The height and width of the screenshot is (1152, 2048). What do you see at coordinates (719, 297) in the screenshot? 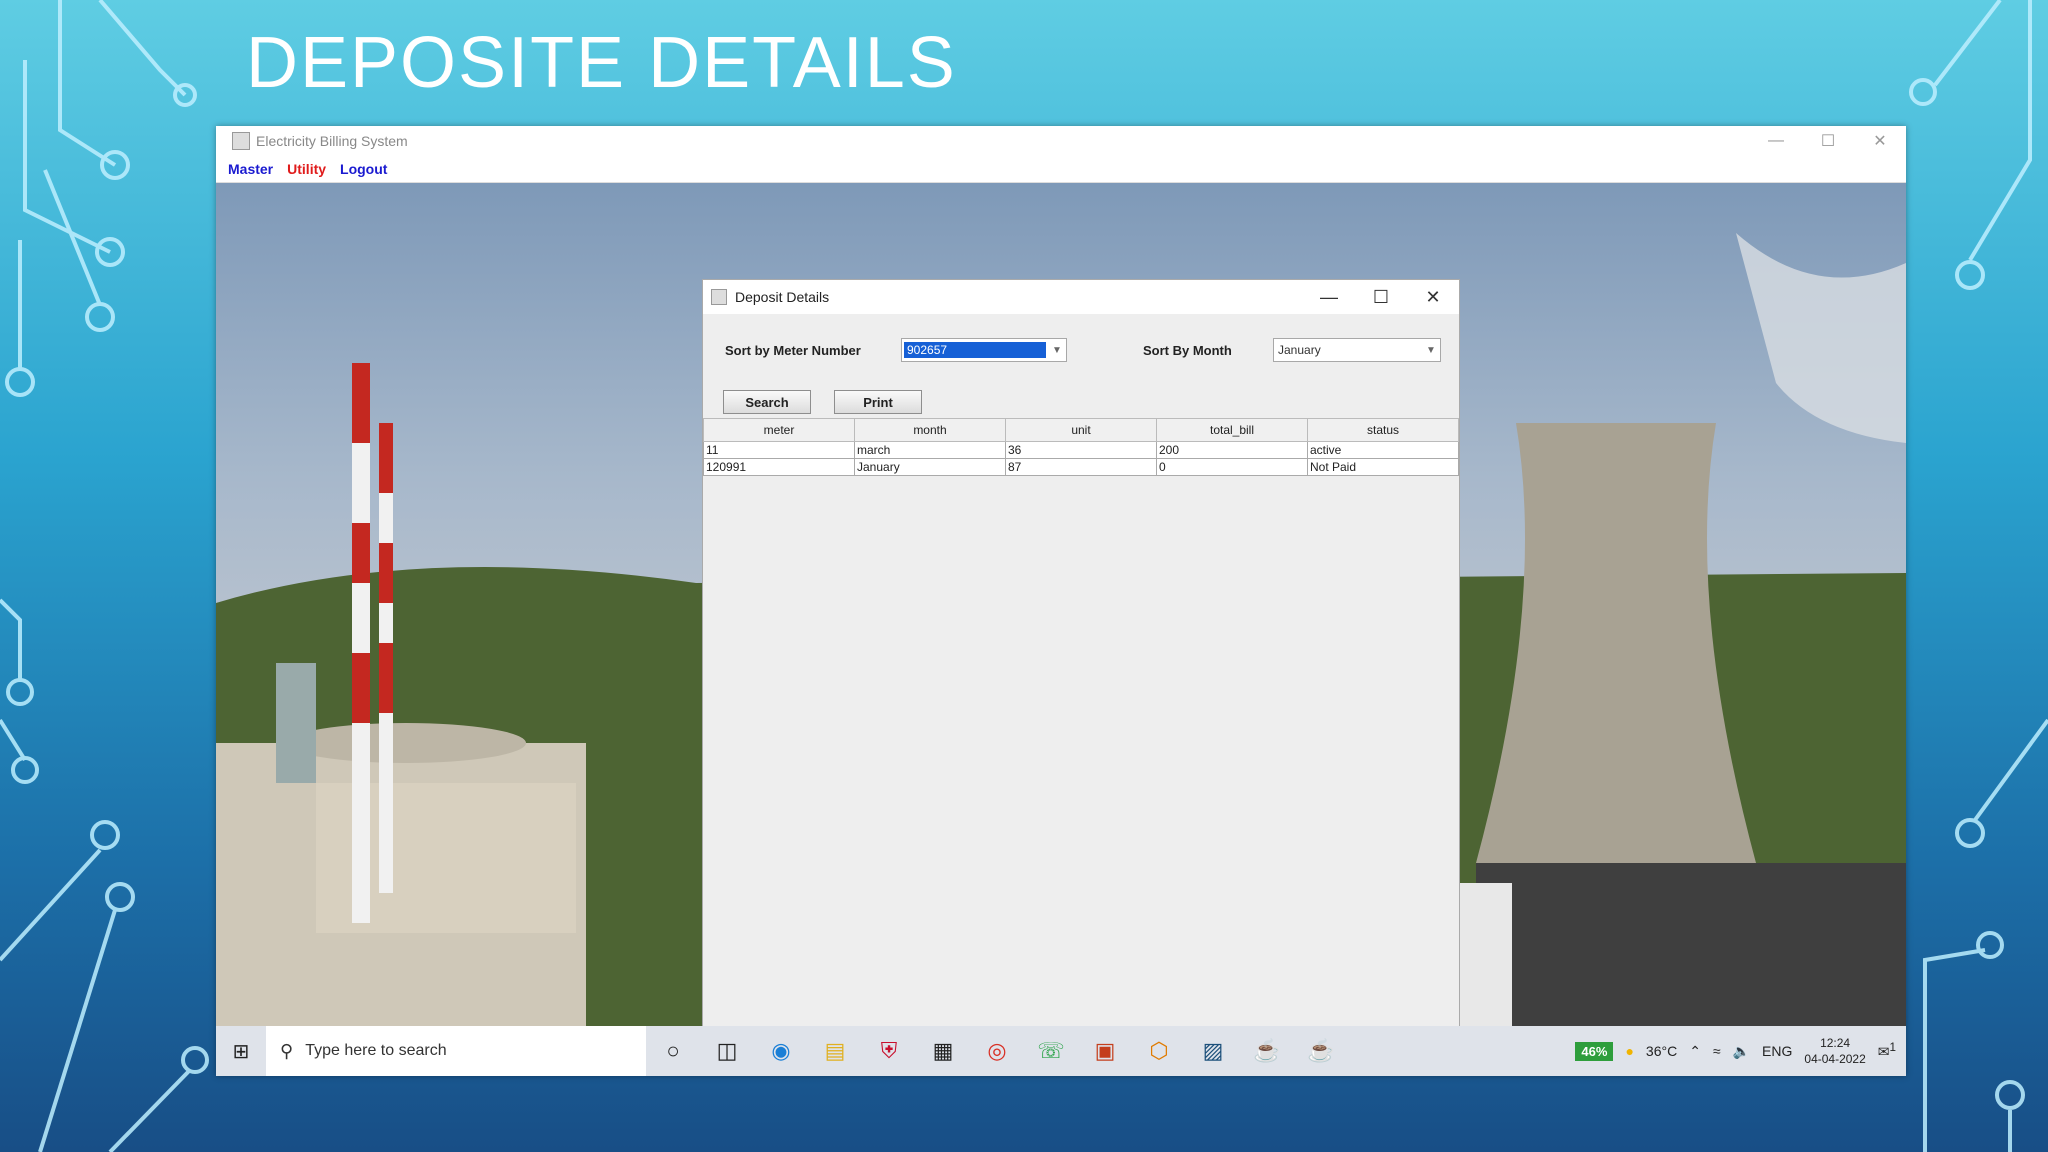
I see `java-icon` at bounding box center [719, 297].